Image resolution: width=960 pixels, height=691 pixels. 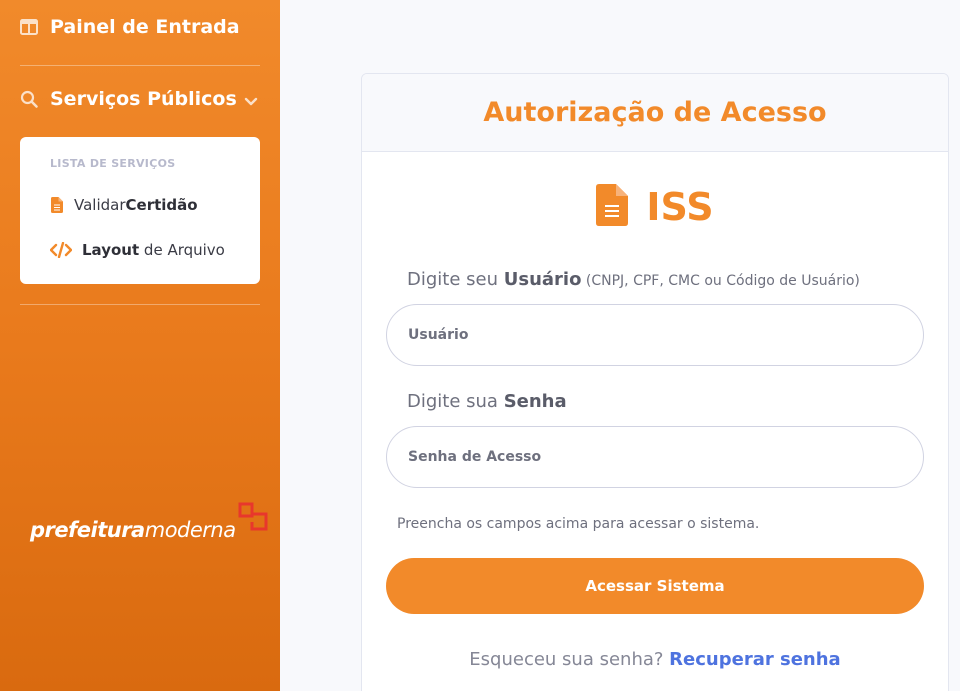 I want to click on card-header: Autorização de Acesso, so click(x=655, y=113).